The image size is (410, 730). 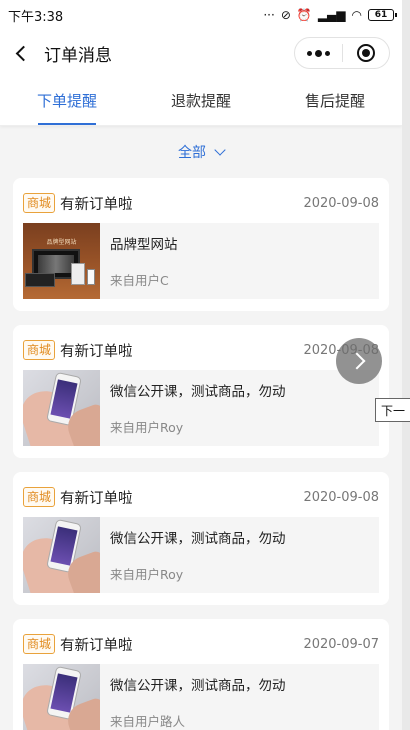 I want to click on tab-refund-reminder: 退款提醒, so click(x=201, y=100).